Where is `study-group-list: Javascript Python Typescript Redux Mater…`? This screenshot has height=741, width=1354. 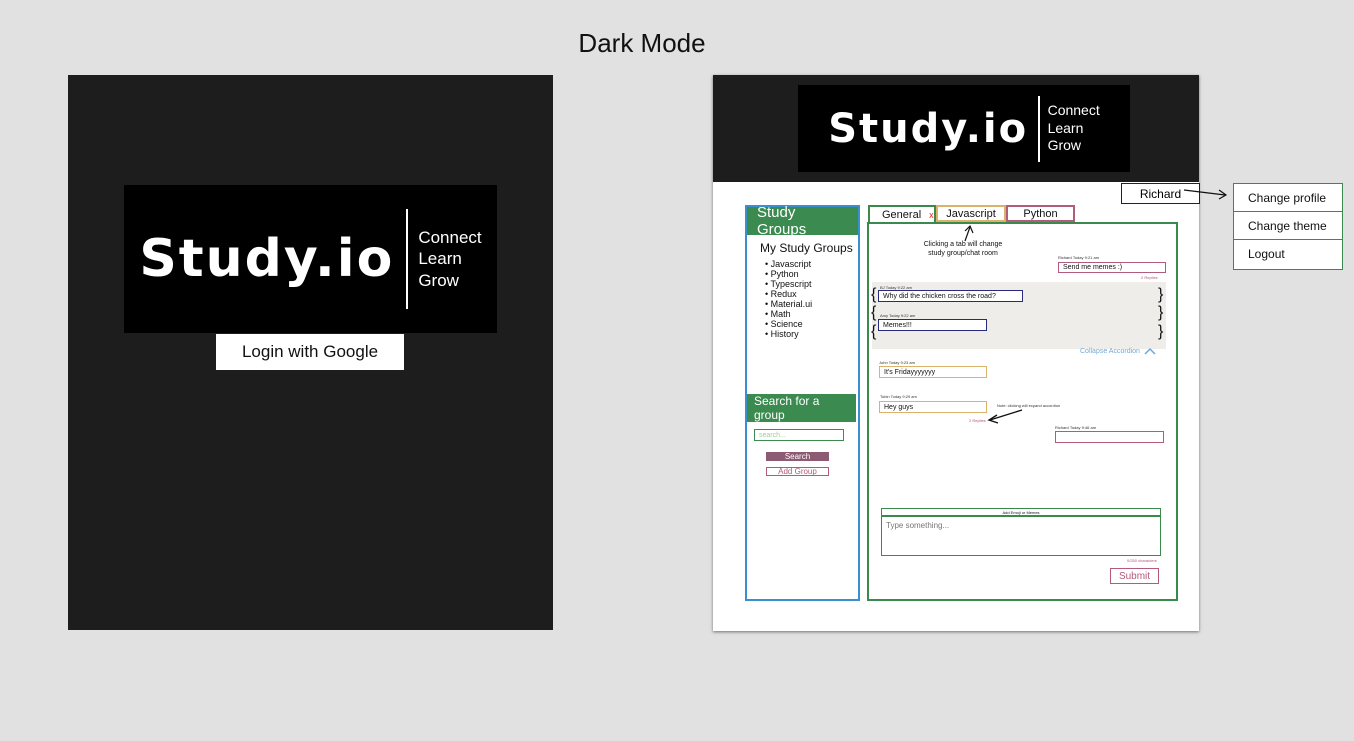 study-group-list: Javascript Python Typescript Redux Mater… is located at coordinates (802, 299).